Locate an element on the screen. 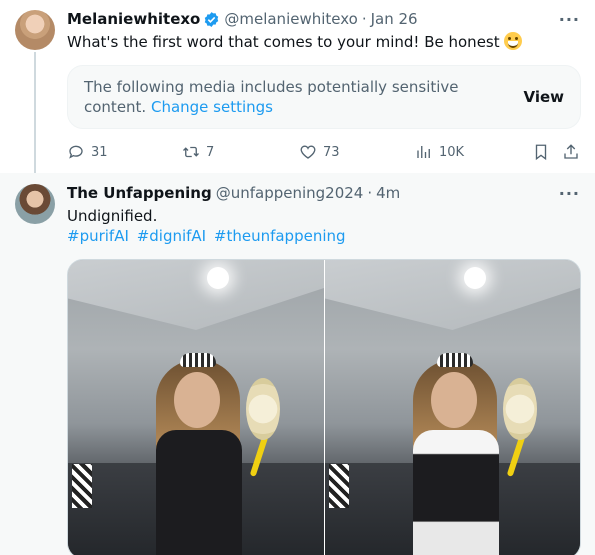 This screenshot has height=555, width=595. share-button is located at coordinates (574, 152).